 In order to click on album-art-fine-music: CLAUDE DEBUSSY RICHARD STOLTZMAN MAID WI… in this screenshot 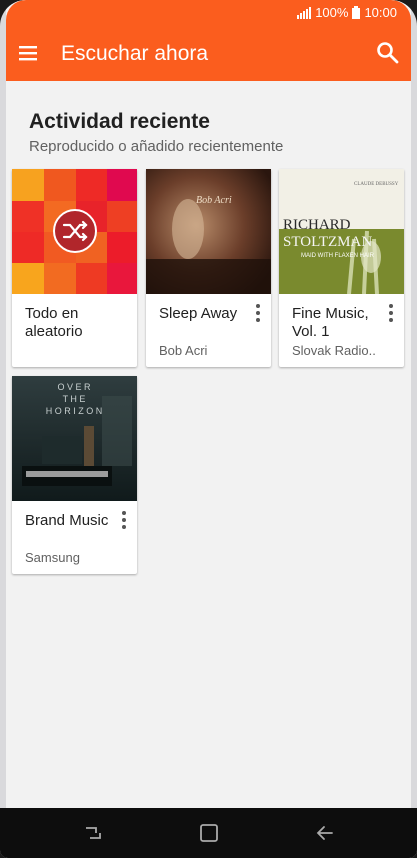, I will do `click(341, 231)`.